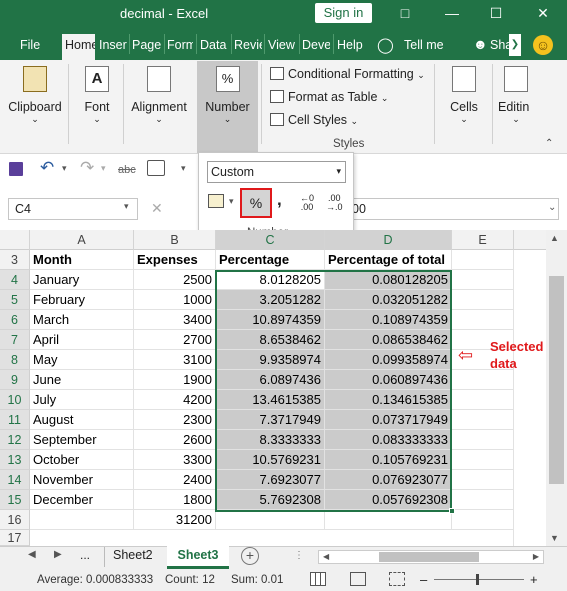 The image size is (567, 591). I want to click on scroll-right-icon: ▶, so click(536, 556).